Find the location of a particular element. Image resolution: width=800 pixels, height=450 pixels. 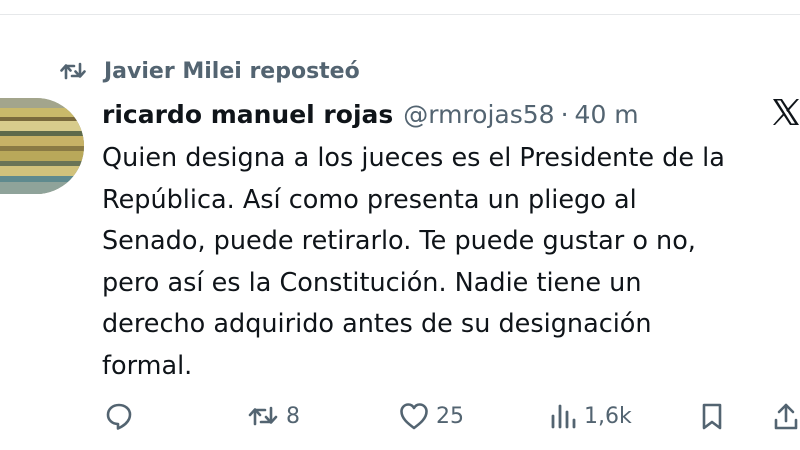

repost-button: 8 is located at coordinates (273, 416).